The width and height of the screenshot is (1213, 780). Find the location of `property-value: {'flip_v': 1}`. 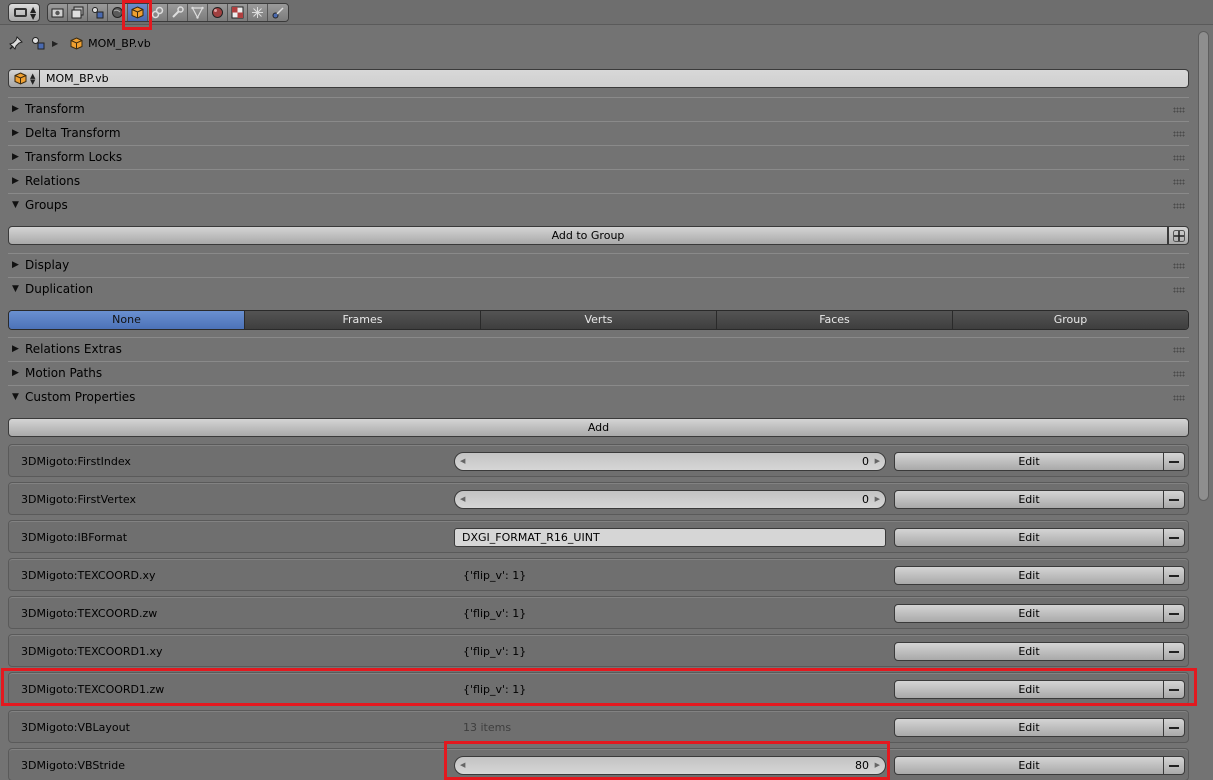

property-value: {'flip_v': 1} is located at coordinates (495, 575).